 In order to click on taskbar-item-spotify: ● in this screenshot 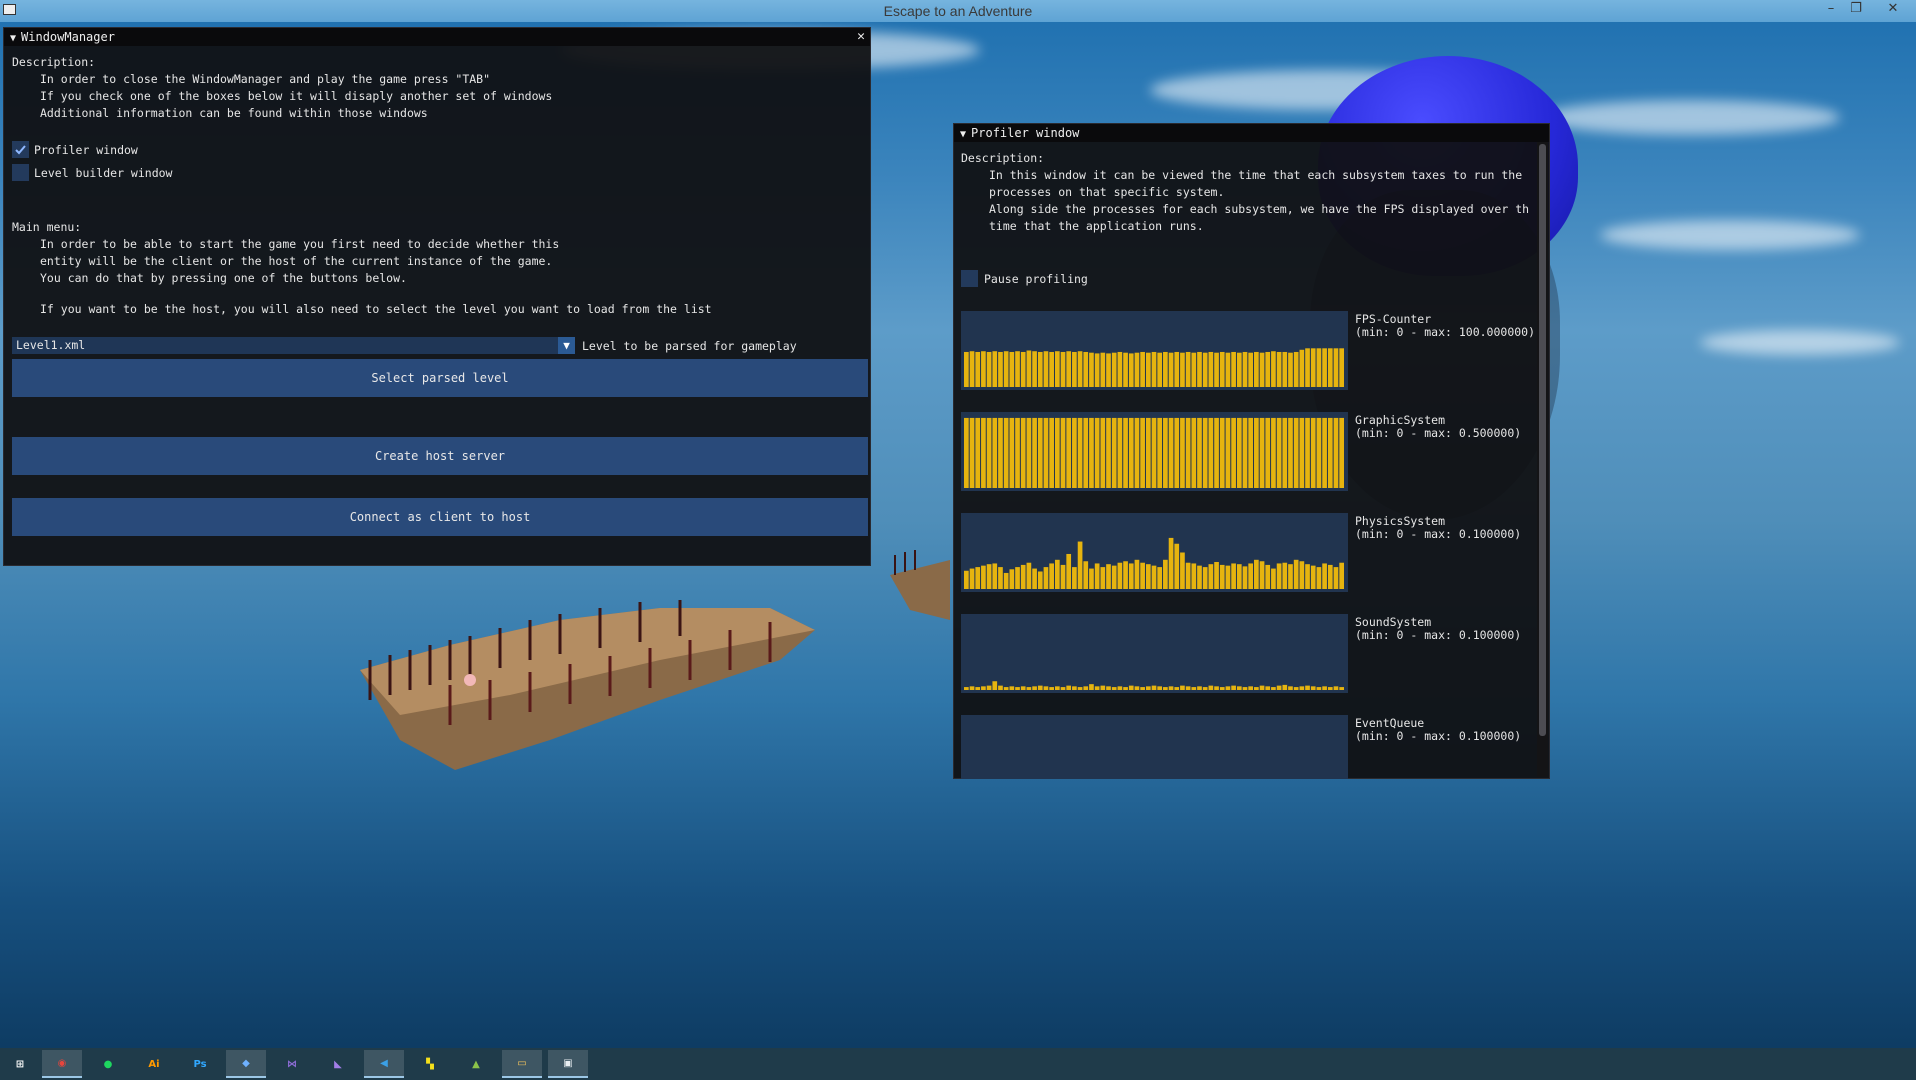, I will do `click(108, 1064)`.